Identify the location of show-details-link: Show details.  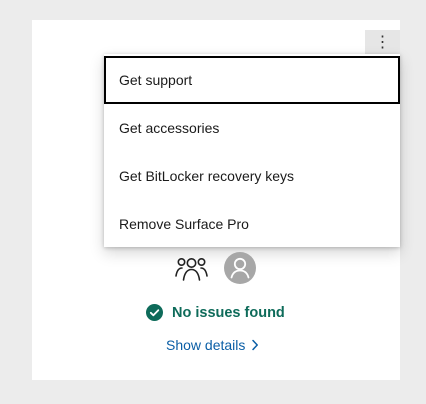
(212, 345).